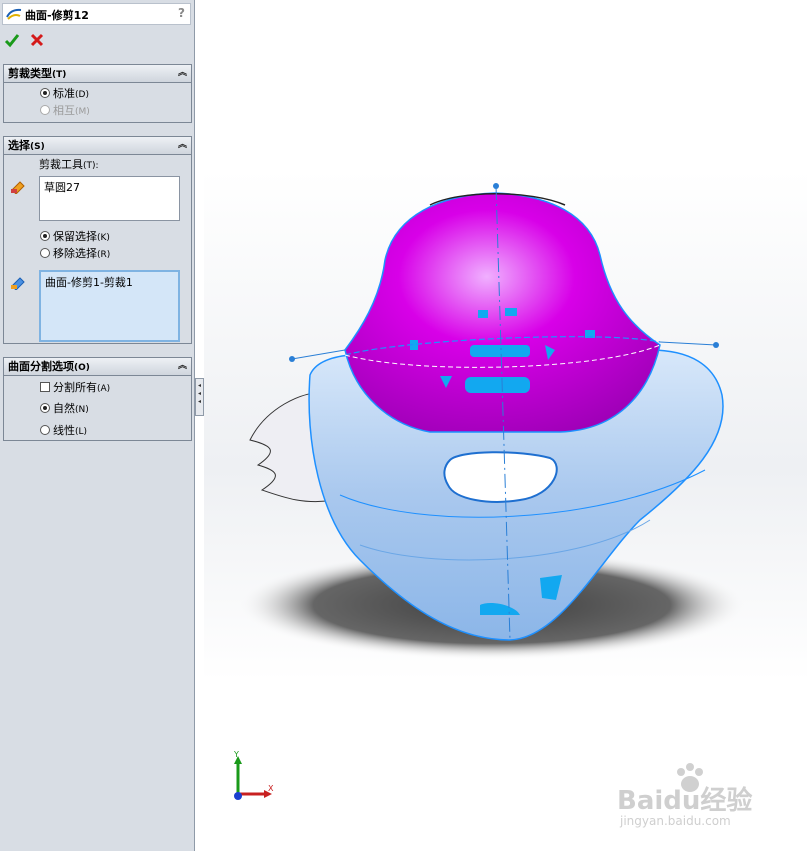 This screenshot has width=807, height=854. Describe the element at coordinates (103, 238) in the screenshot. I see `keep-selection-hotkey: (K)` at that location.